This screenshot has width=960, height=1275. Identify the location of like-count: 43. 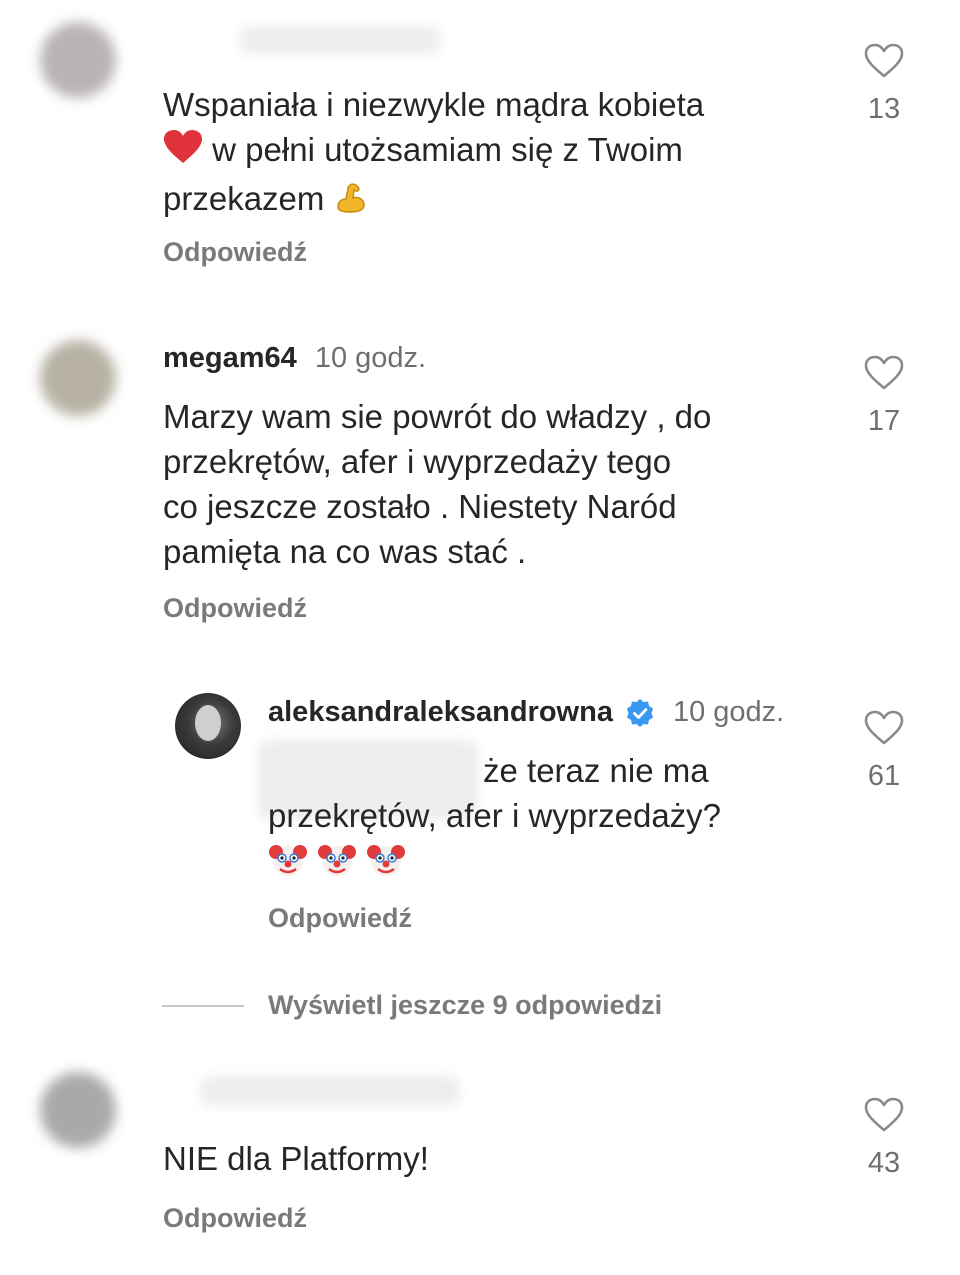
(884, 1163).